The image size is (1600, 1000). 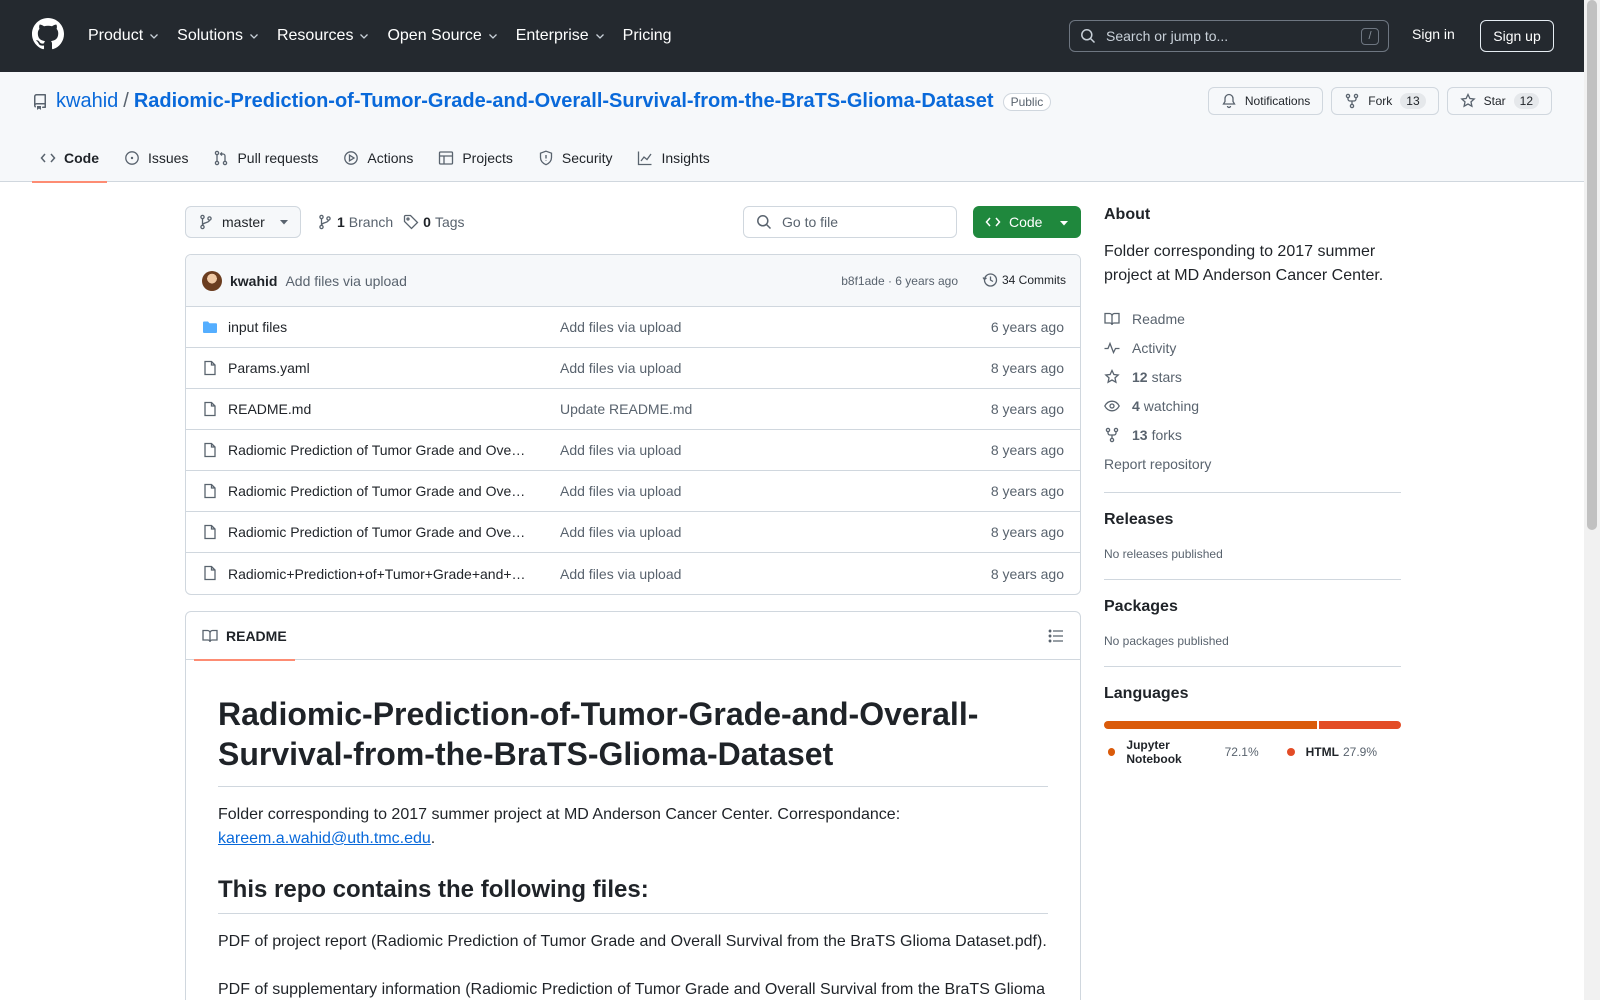 I want to click on global-search-input: Search or jump to... /, so click(x=1229, y=36).